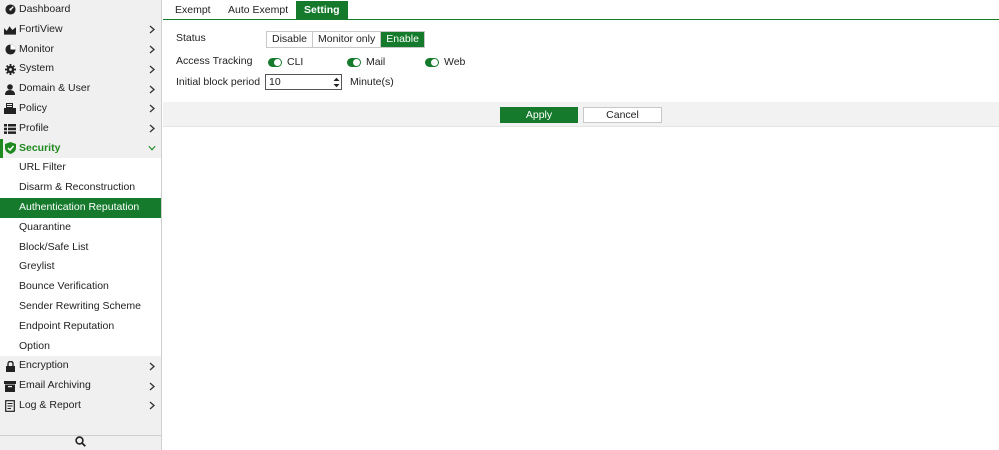 Image resolution: width=999 pixels, height=450 pixels. What do you see at coordinates (80, 327) in the screenshot?
I see `sidebar-subitem-endpoint-reputation: Endpoint Reputation` at bounding box center [80, 327].